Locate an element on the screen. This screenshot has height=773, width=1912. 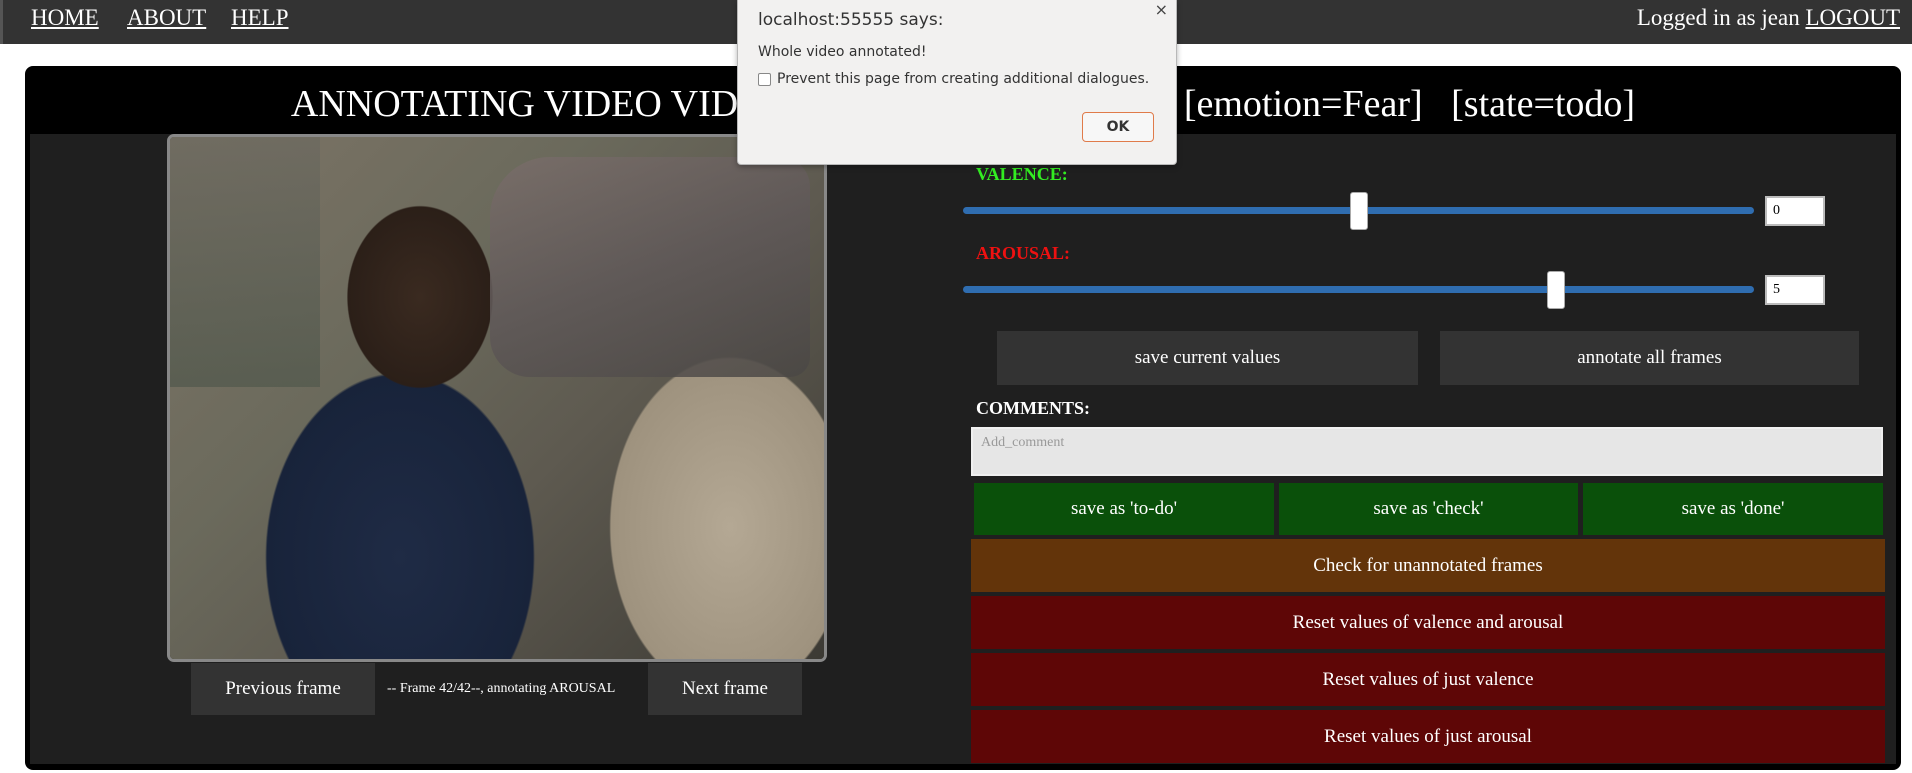
comments-label: COMMENTS: is located at coordinates (1033, 408).